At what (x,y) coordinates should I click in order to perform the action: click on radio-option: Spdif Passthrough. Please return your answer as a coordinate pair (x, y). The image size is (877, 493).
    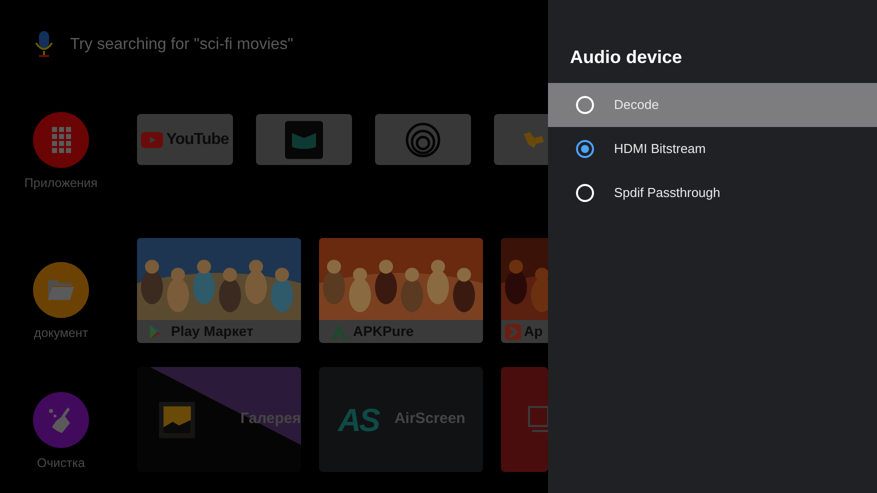
    Looking at the image, I should click on (712, 193).